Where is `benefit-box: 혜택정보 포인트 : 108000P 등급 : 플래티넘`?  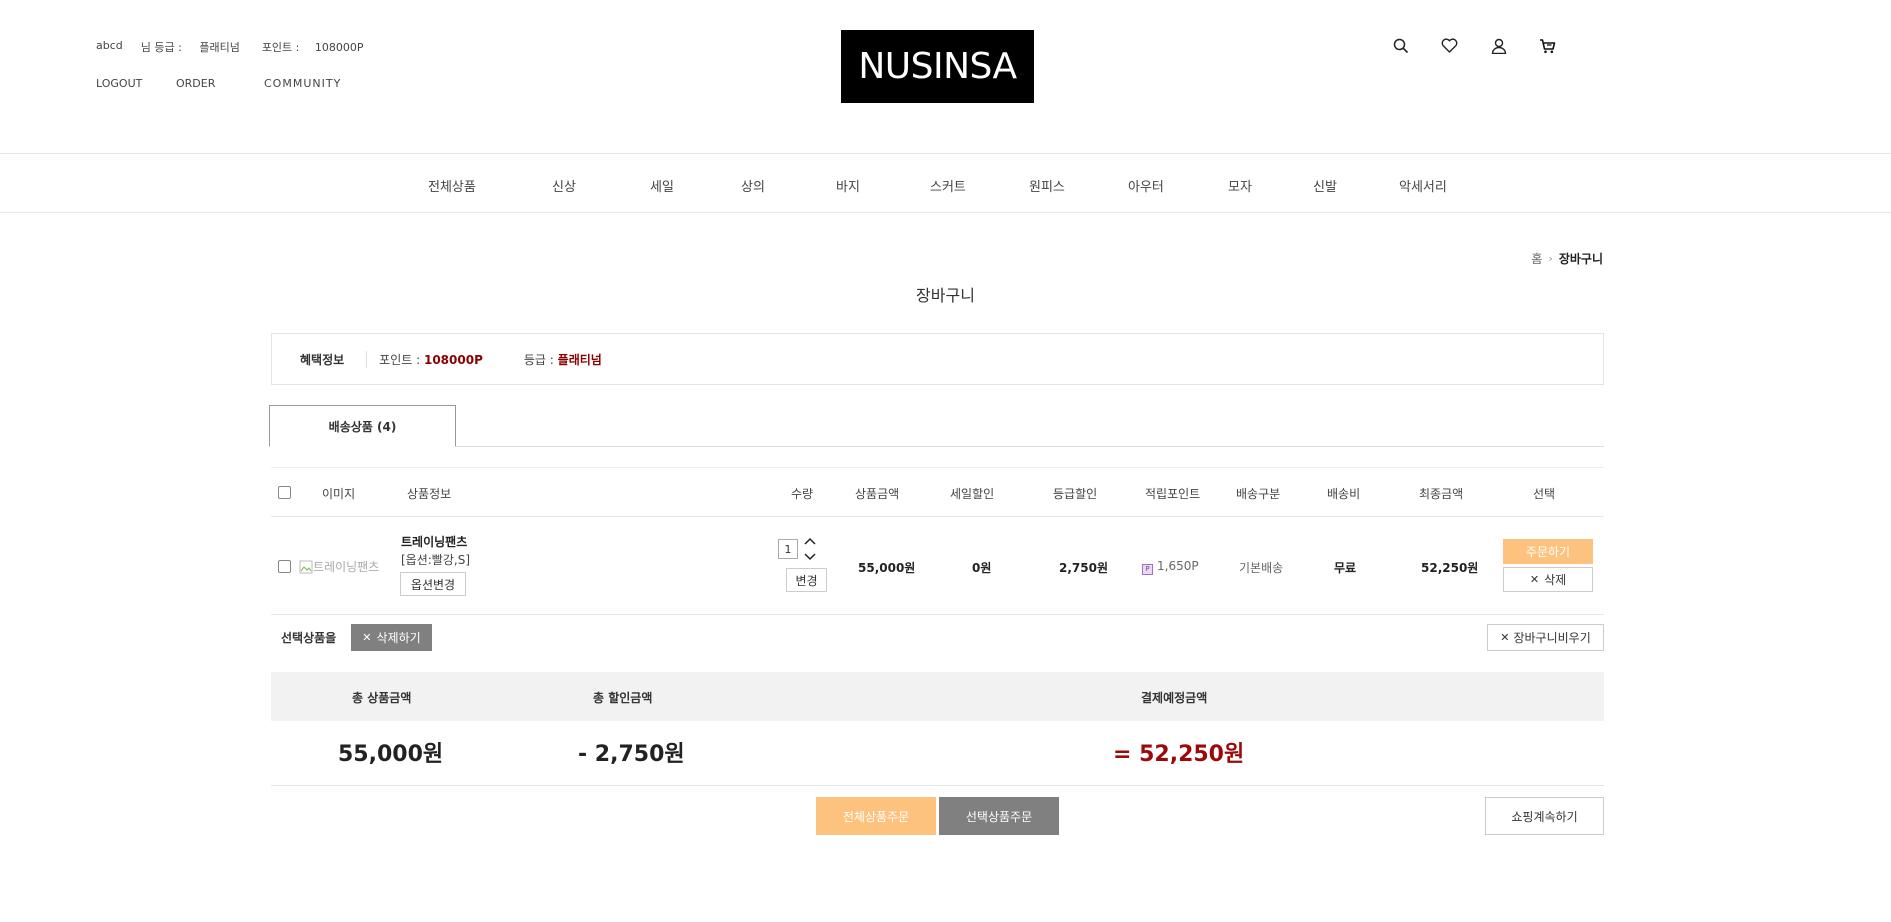
benefit-box: 혜택정보 포인트 : 108000P 등급 : 플래티넘 is located at coordinates (937, 359).